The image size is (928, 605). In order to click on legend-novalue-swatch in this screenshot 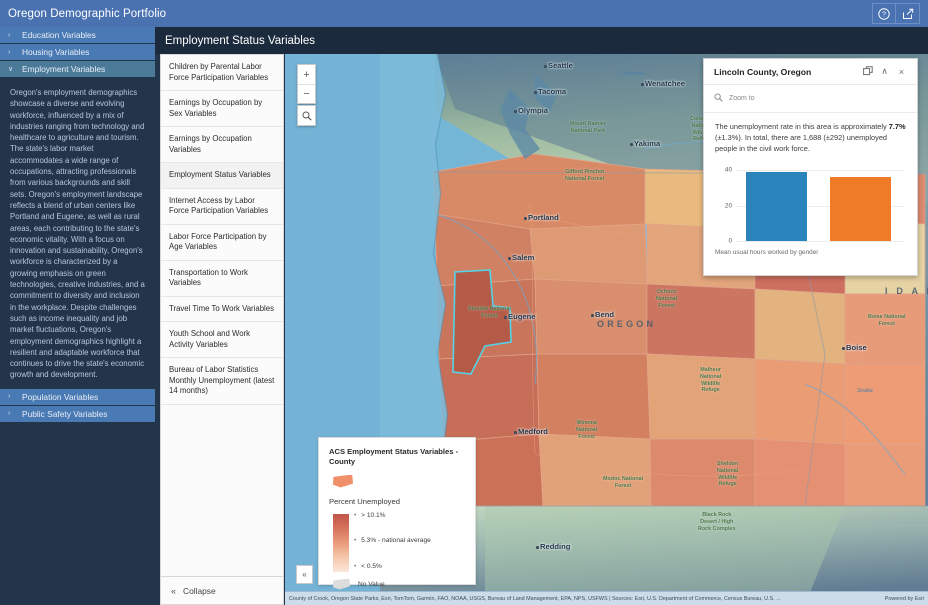, I will do `click(341, 584)`.